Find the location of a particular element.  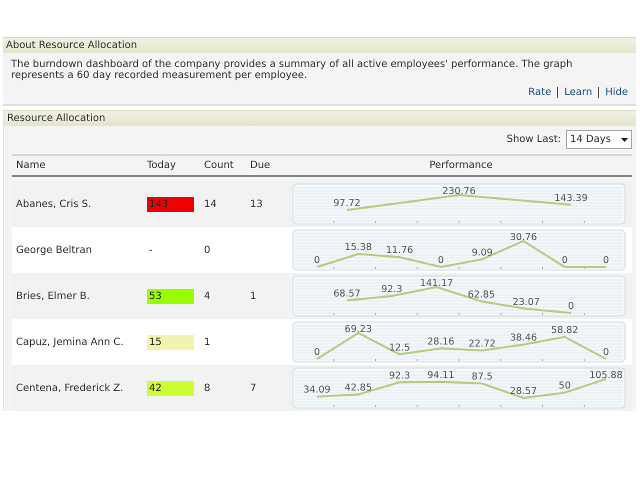

caret-icon is located at coordinates (624, 140).